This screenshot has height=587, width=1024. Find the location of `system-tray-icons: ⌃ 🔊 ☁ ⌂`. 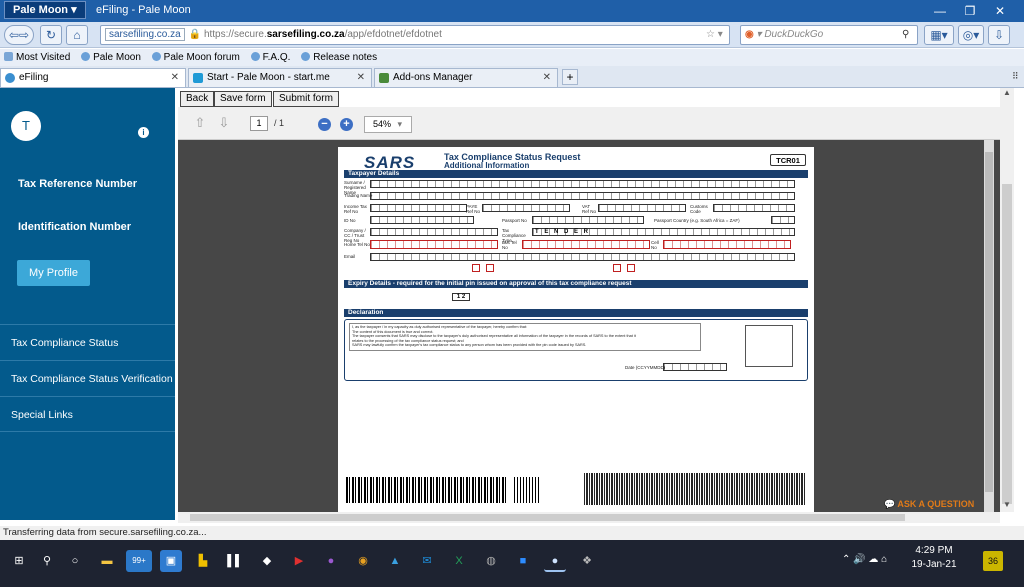

system-tray-icons: ⌃ 🔊 ☁ ⌂ is located at coordinates (864, 559).